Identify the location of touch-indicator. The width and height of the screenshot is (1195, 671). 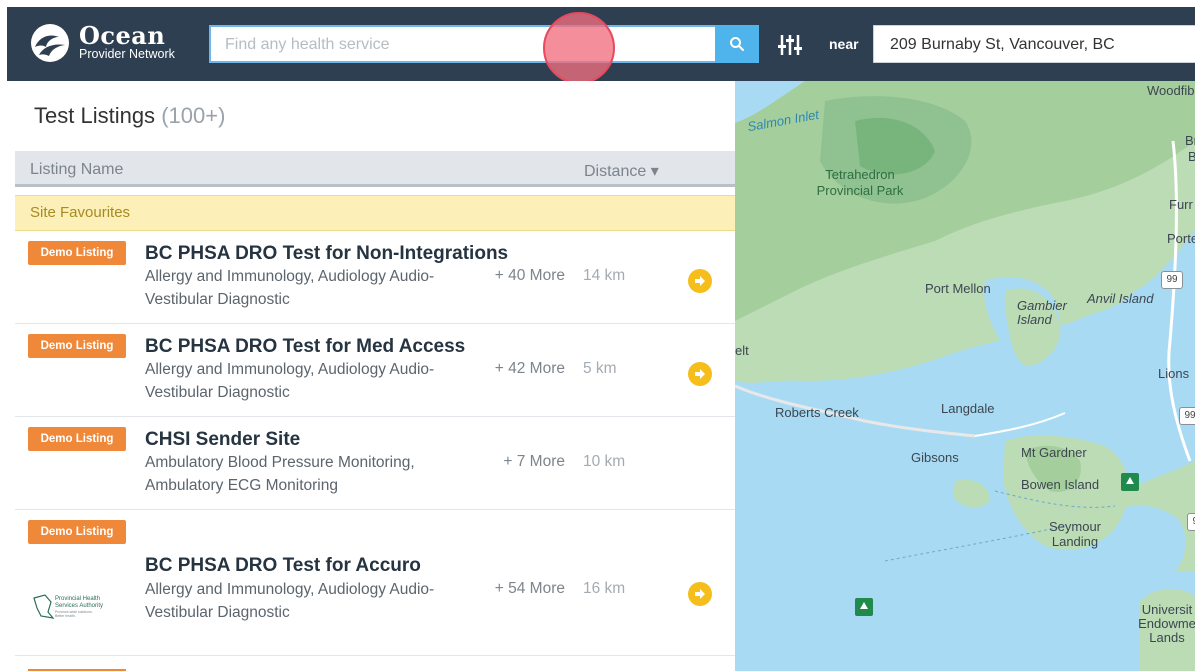
(579, 48).